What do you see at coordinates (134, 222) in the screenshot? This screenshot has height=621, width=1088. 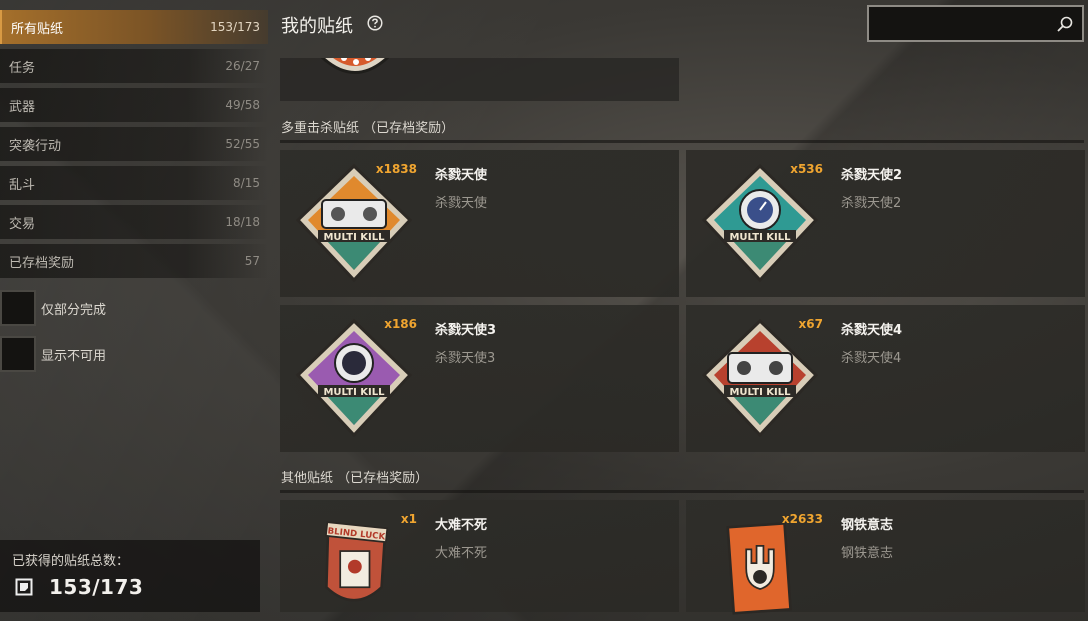 I see `sidebar-item-trade: 交易 18/18` at bounding box center [134, 222].